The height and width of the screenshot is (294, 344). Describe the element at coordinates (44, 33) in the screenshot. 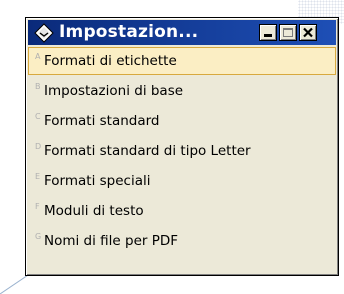

I see `app-diamond-icon` at that location.